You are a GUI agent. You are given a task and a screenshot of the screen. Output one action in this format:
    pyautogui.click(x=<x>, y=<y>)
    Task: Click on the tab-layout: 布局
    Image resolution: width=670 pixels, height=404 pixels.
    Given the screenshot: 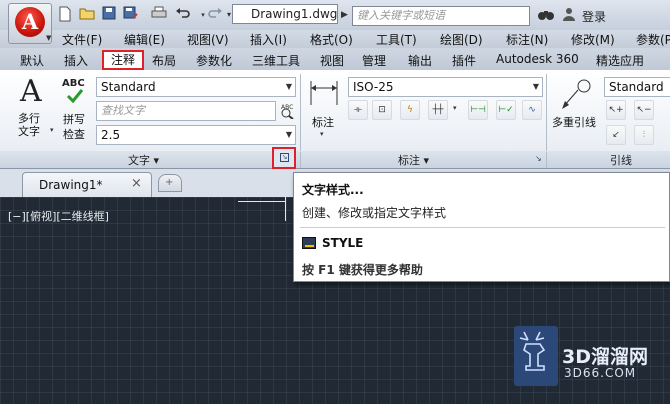 What is the action you would take?
    pyautogui.click(x=164, y=60)
    